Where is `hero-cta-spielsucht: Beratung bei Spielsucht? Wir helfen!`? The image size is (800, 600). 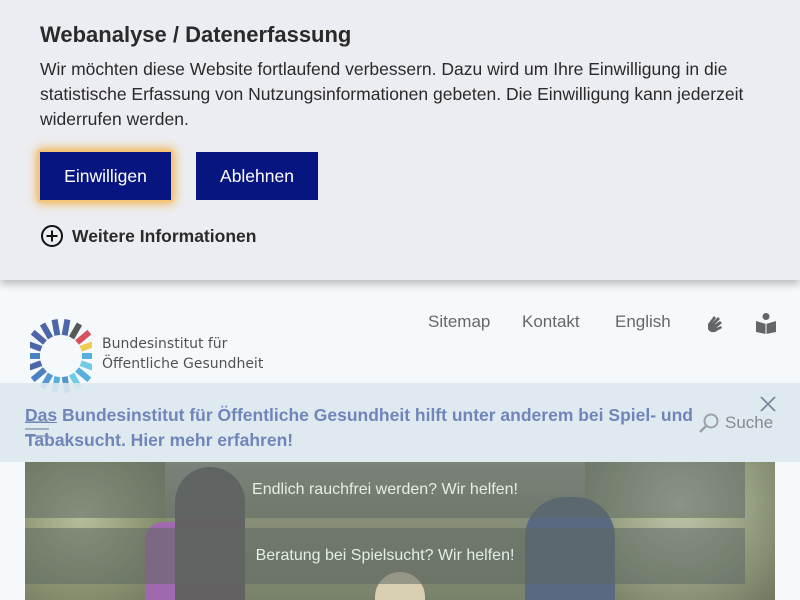
hero-cta-spielsucht: Beratung bei Spielsucht? Wir helfen! is located at coordinates (385, 556).